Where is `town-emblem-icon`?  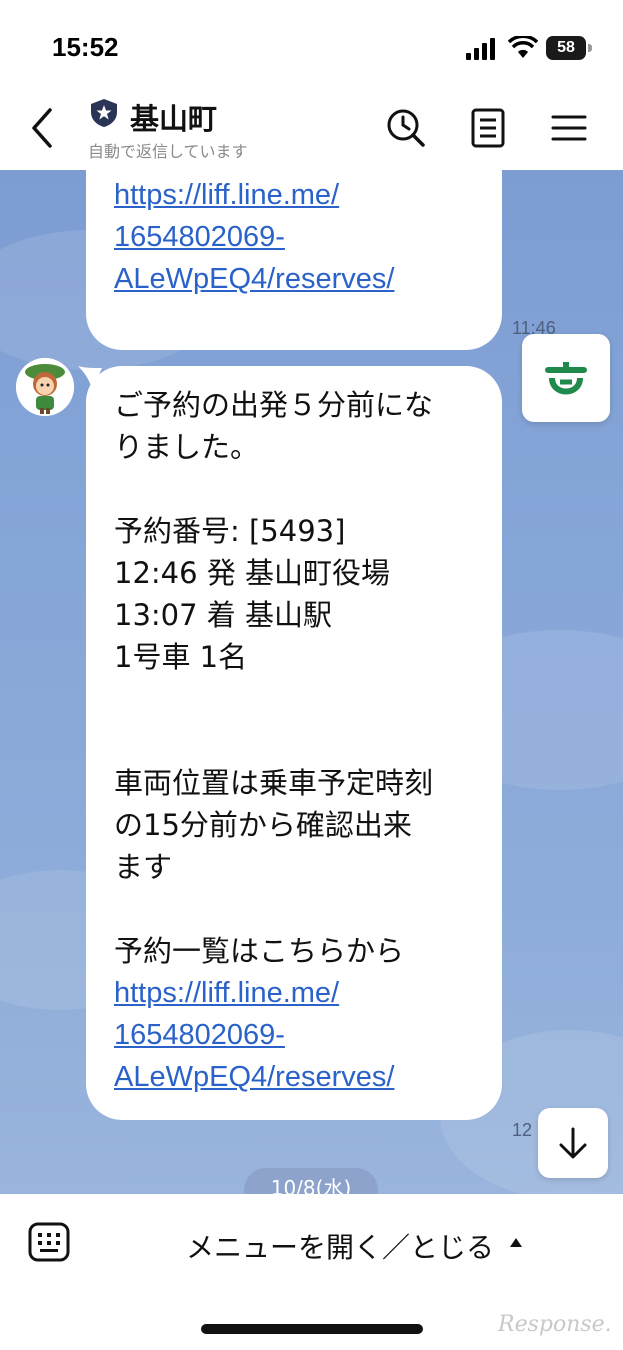 town-emblem-icon is located at coordinates (566, 378).